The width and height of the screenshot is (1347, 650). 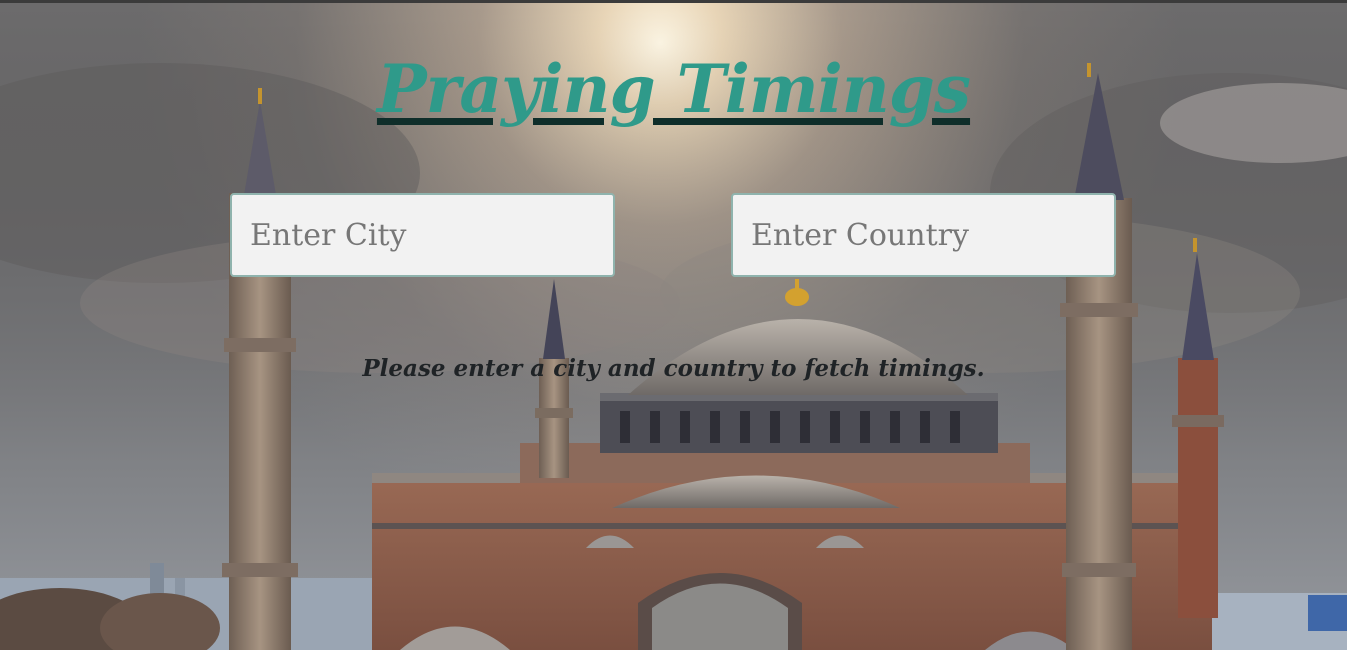 I want to click on page-title: Praying Timings, so click(x=673, y=89).